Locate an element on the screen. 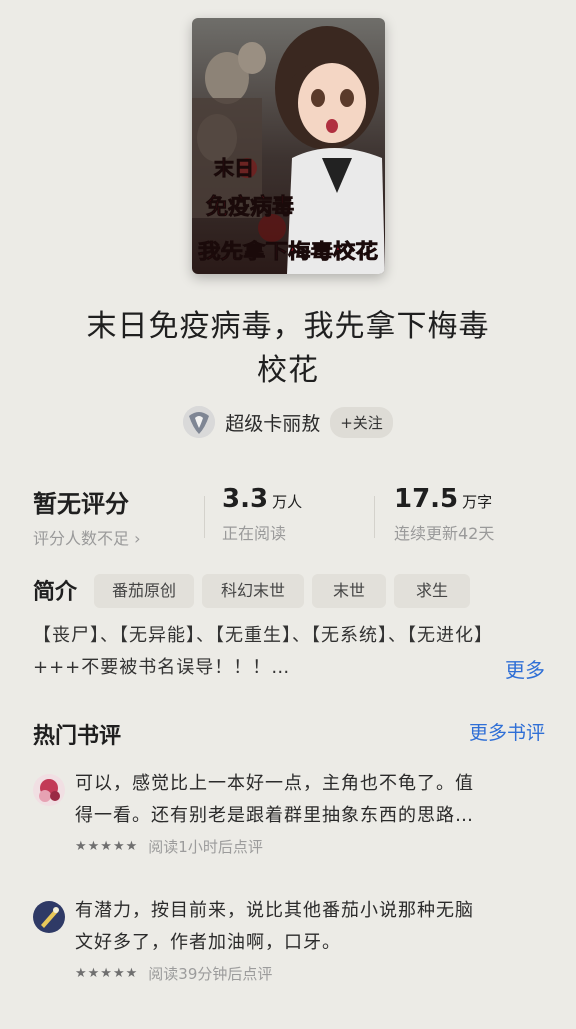  review-text: 有潜力，按目前来，说比其他番茄小说那种无脑 文好多了，作者加油啊，口牙。 is located at coordinates (311, 927).